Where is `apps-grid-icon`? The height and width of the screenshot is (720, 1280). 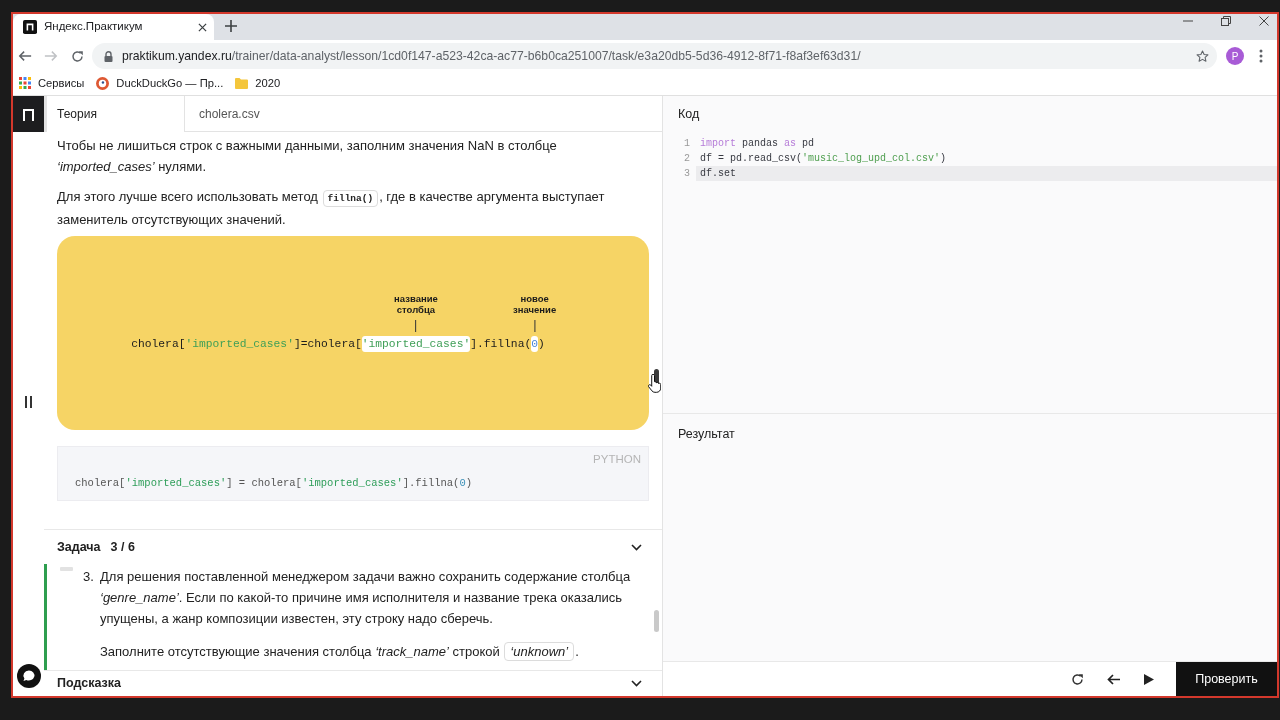
apps-grid-icon is located at coordinates (25, 83).